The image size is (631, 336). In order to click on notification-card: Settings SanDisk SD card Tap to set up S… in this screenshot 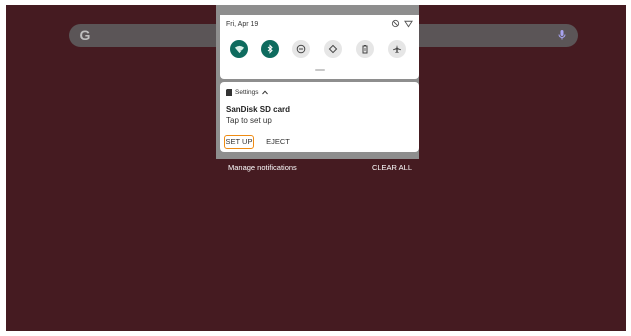, I will do `click(319, 117)`.